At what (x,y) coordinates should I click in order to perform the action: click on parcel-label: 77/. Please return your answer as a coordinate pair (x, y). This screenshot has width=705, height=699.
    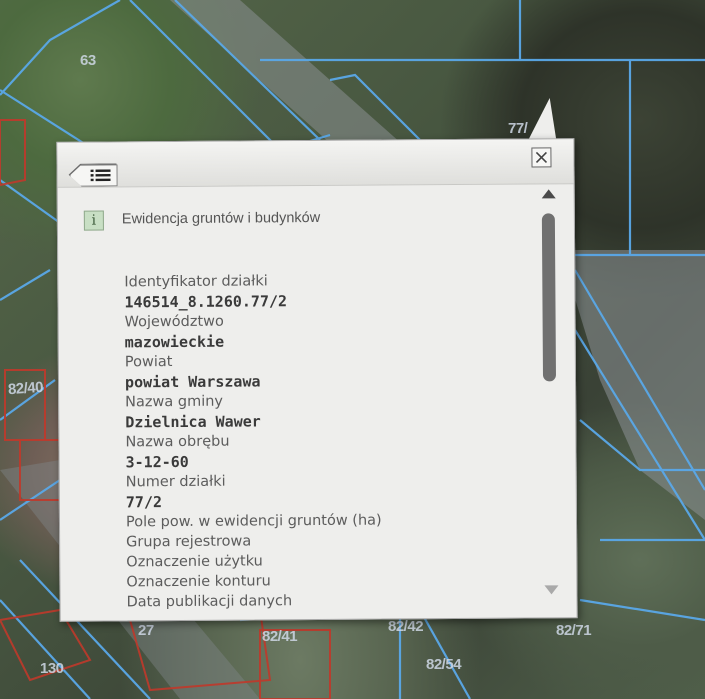
    Looking at the image, I should click on (518, 128).